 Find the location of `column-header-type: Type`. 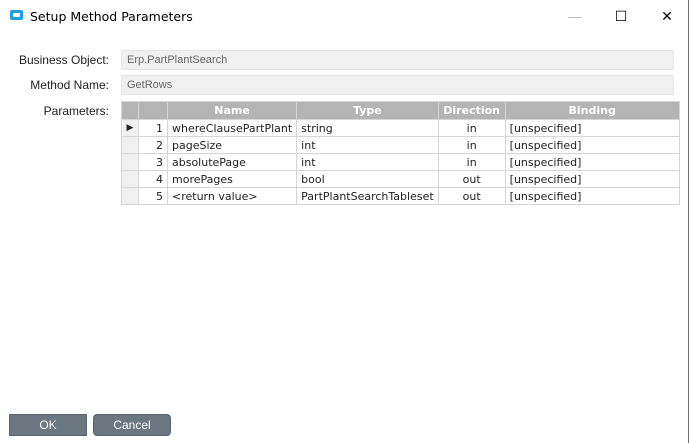

column-header-type: Type is located at coordinates (367, 110).